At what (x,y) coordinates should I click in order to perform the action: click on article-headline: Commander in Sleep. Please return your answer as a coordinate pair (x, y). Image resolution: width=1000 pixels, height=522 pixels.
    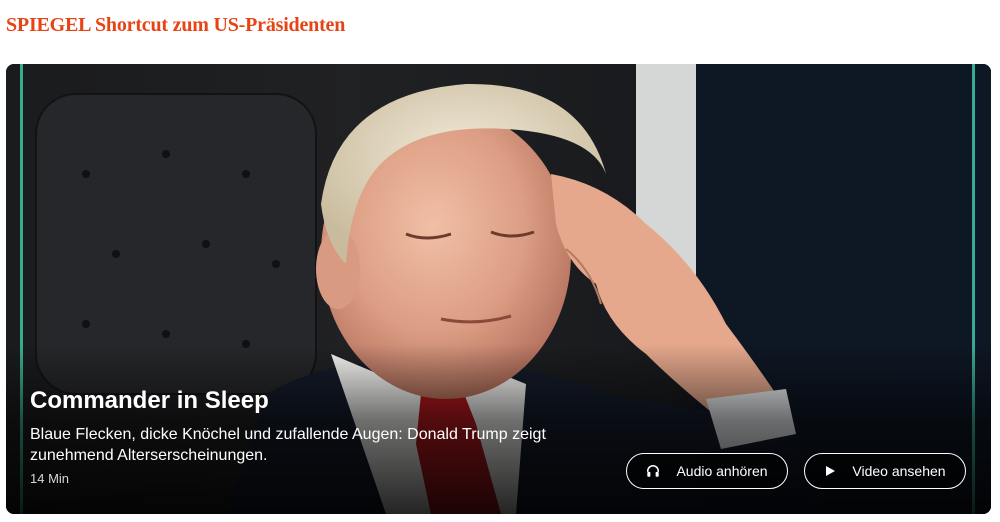
    Looking at the image, I should click on (149, 401).